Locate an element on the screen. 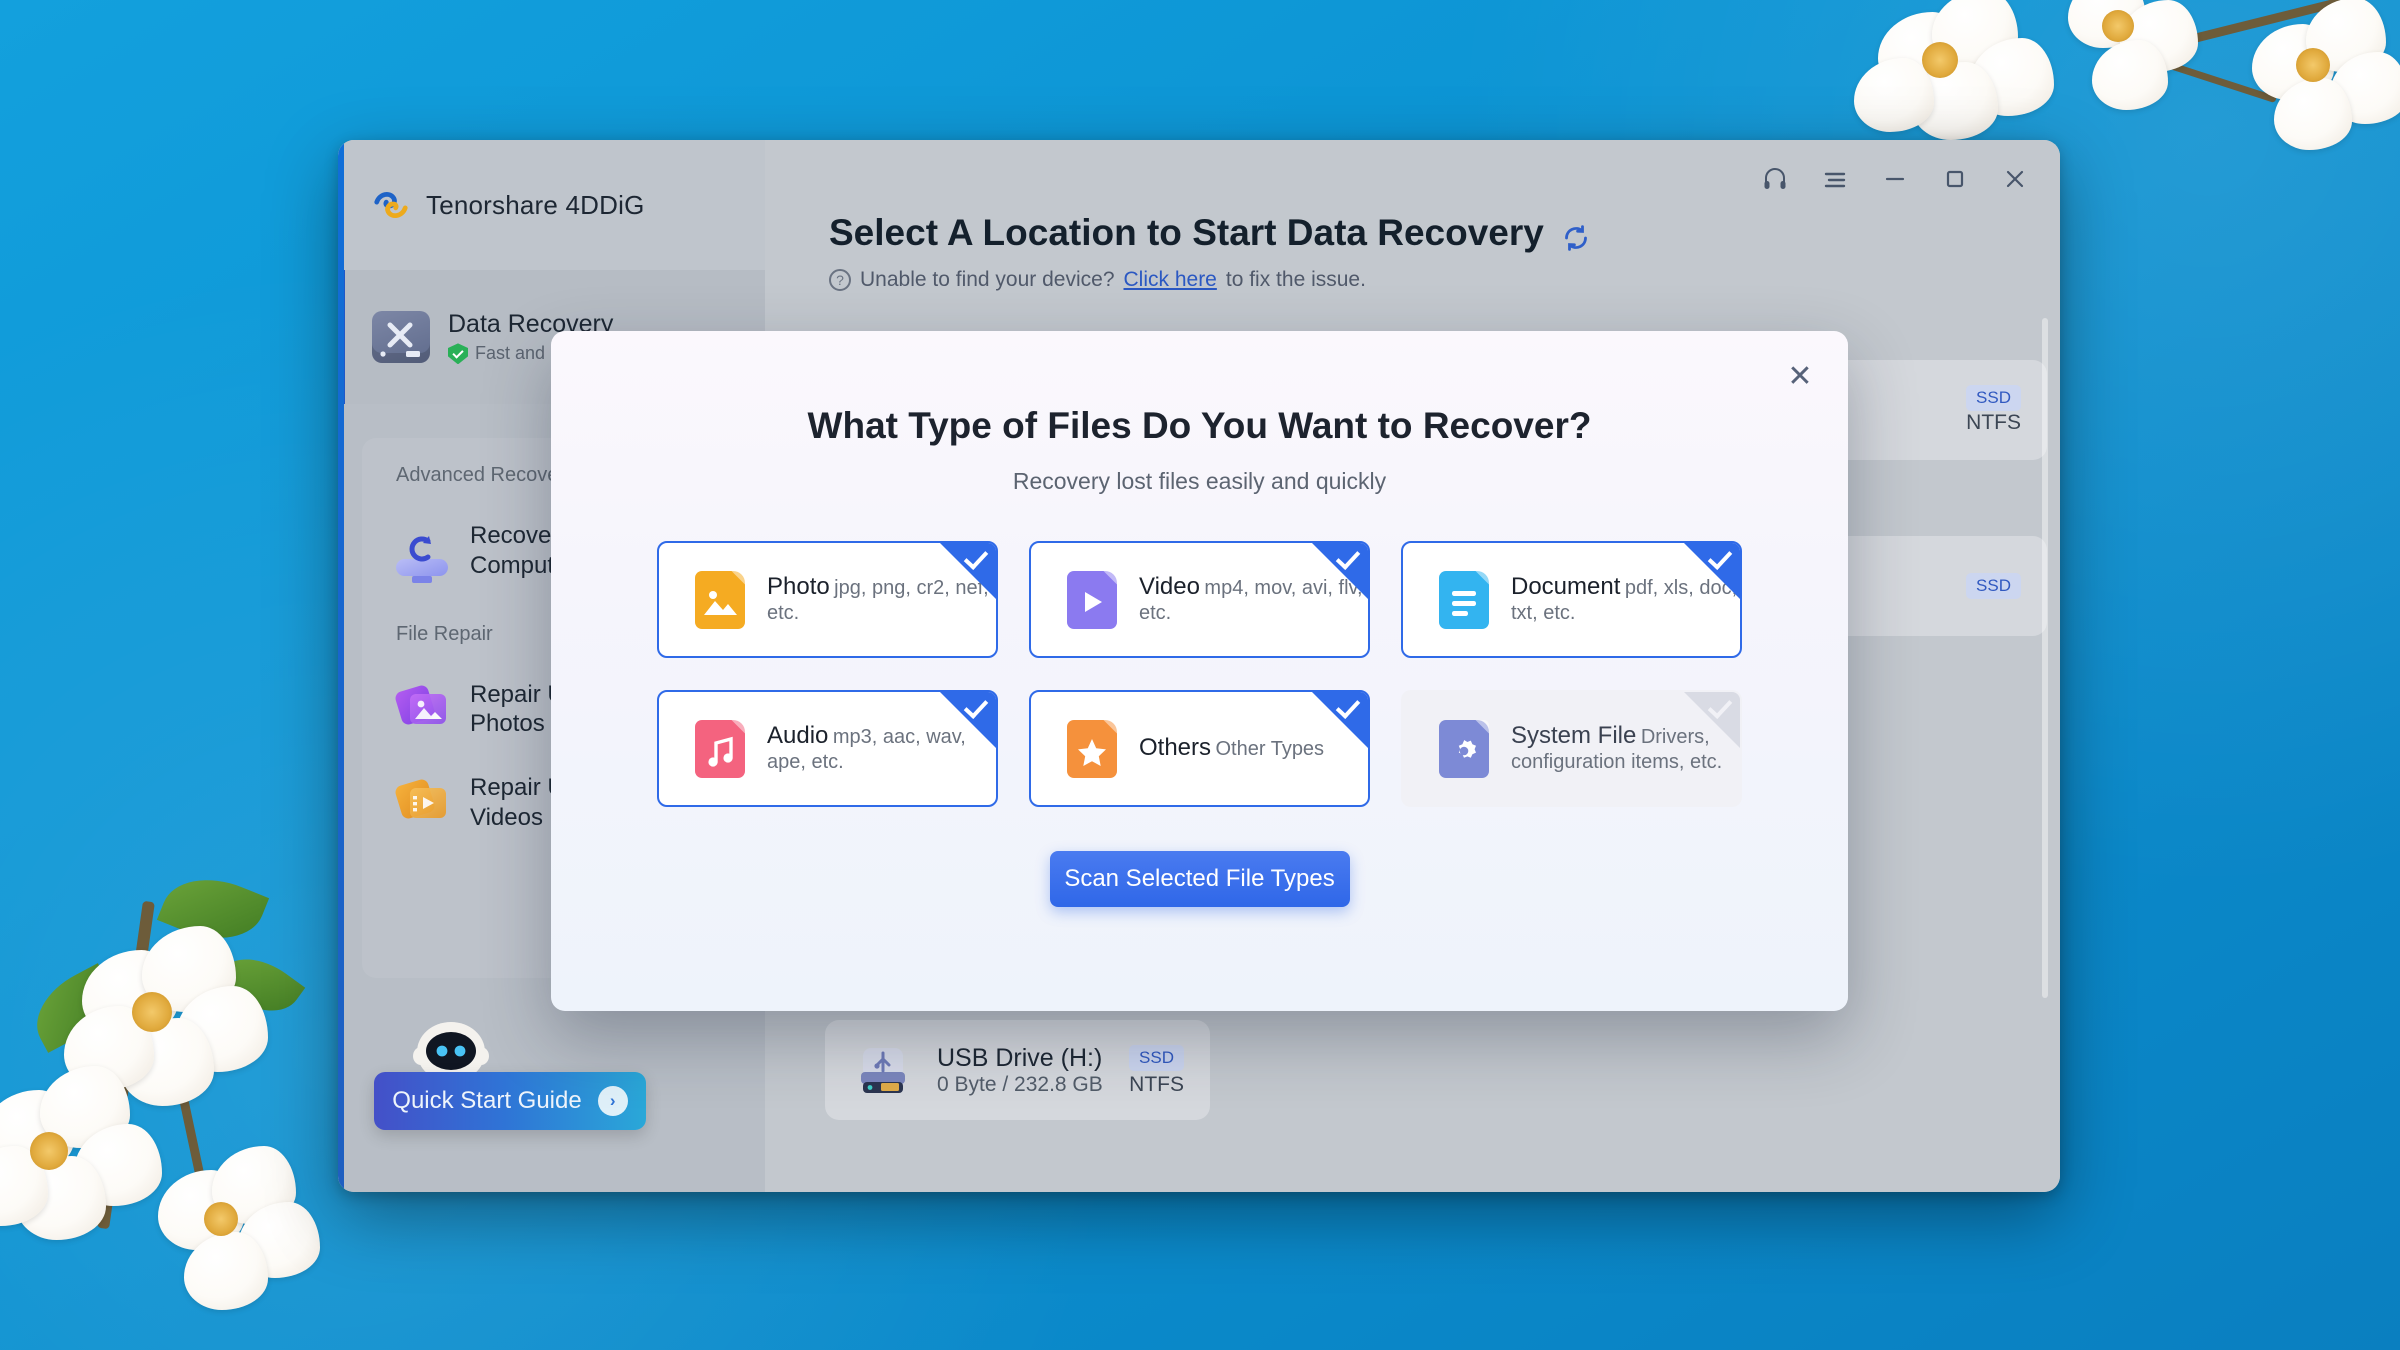  file-type-name: Audio is located at coordinates (798, 735).